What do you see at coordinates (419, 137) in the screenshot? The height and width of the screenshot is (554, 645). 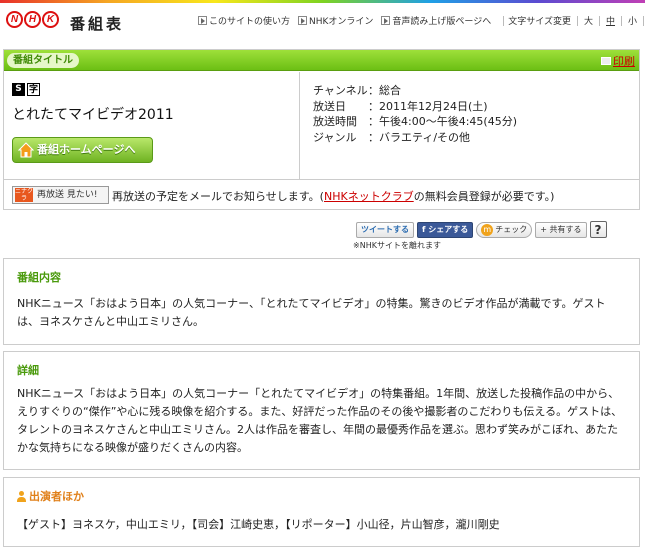 I see `info-value: ：バラエティ/その他` at bounding box center [419, 137].